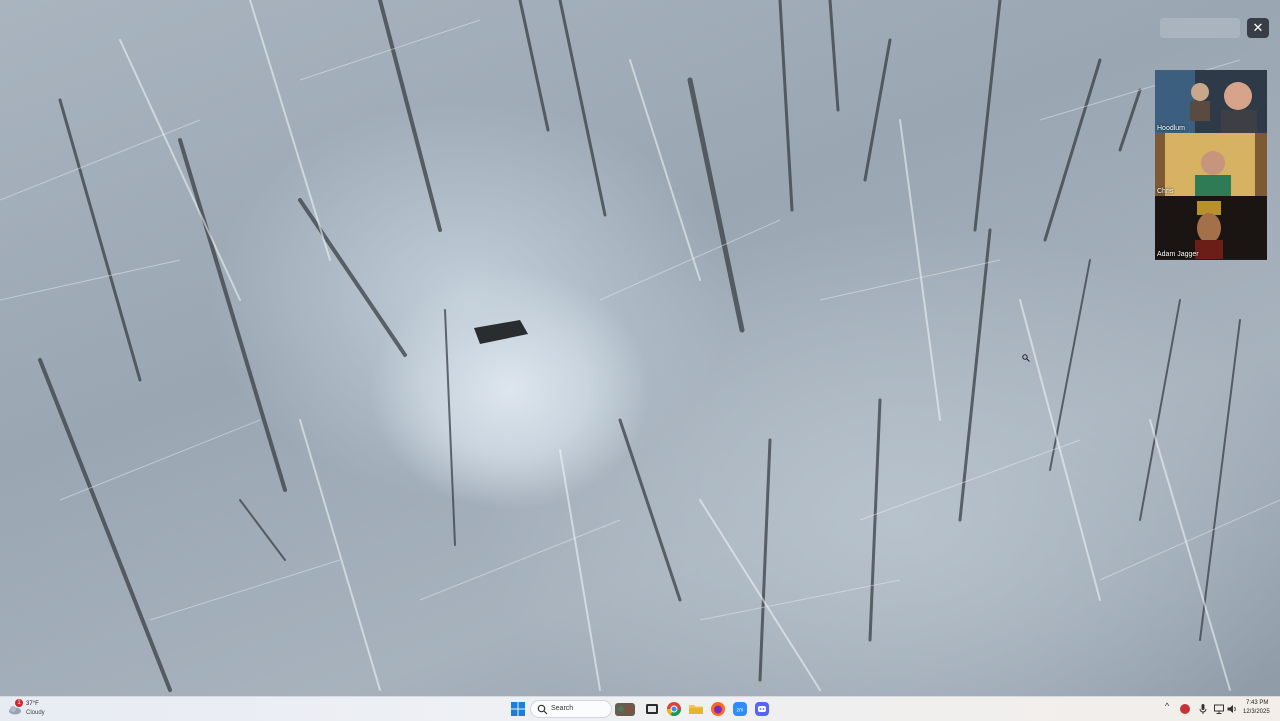 This screenshot has height=721, width=1280. What do you see at coordinates (1203, 709) in the screenshot?
I see `microphone-icon` at bounding box center [1203, 709].